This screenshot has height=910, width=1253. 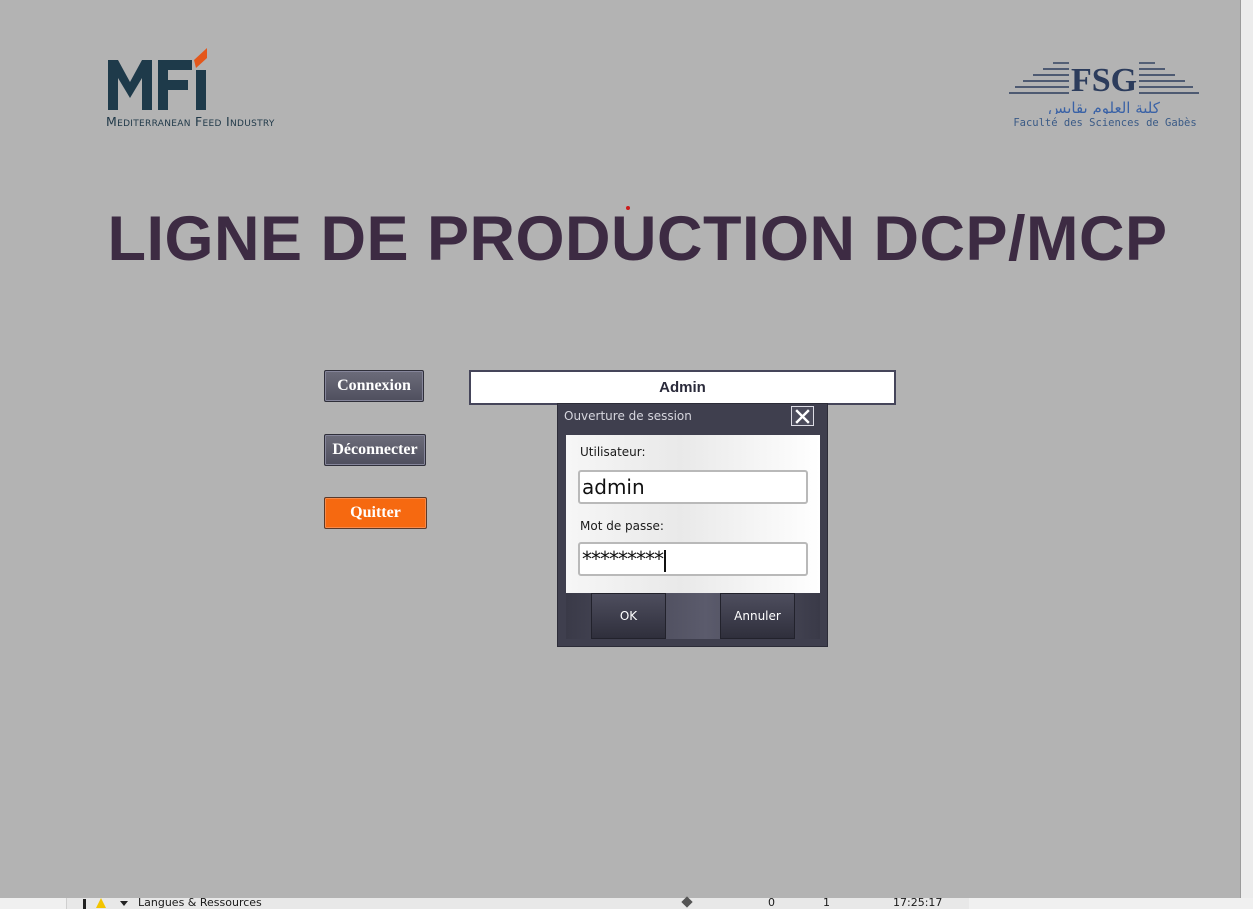 I want to click on username-label: Utilisateur:, so click(x=613, y=452).